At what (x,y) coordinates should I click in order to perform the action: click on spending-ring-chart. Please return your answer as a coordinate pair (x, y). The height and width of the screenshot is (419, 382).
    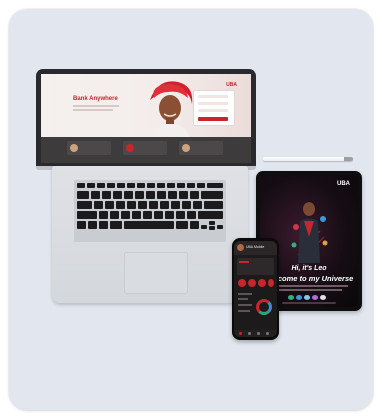
    Looking at the image, I should click on (264, 307).